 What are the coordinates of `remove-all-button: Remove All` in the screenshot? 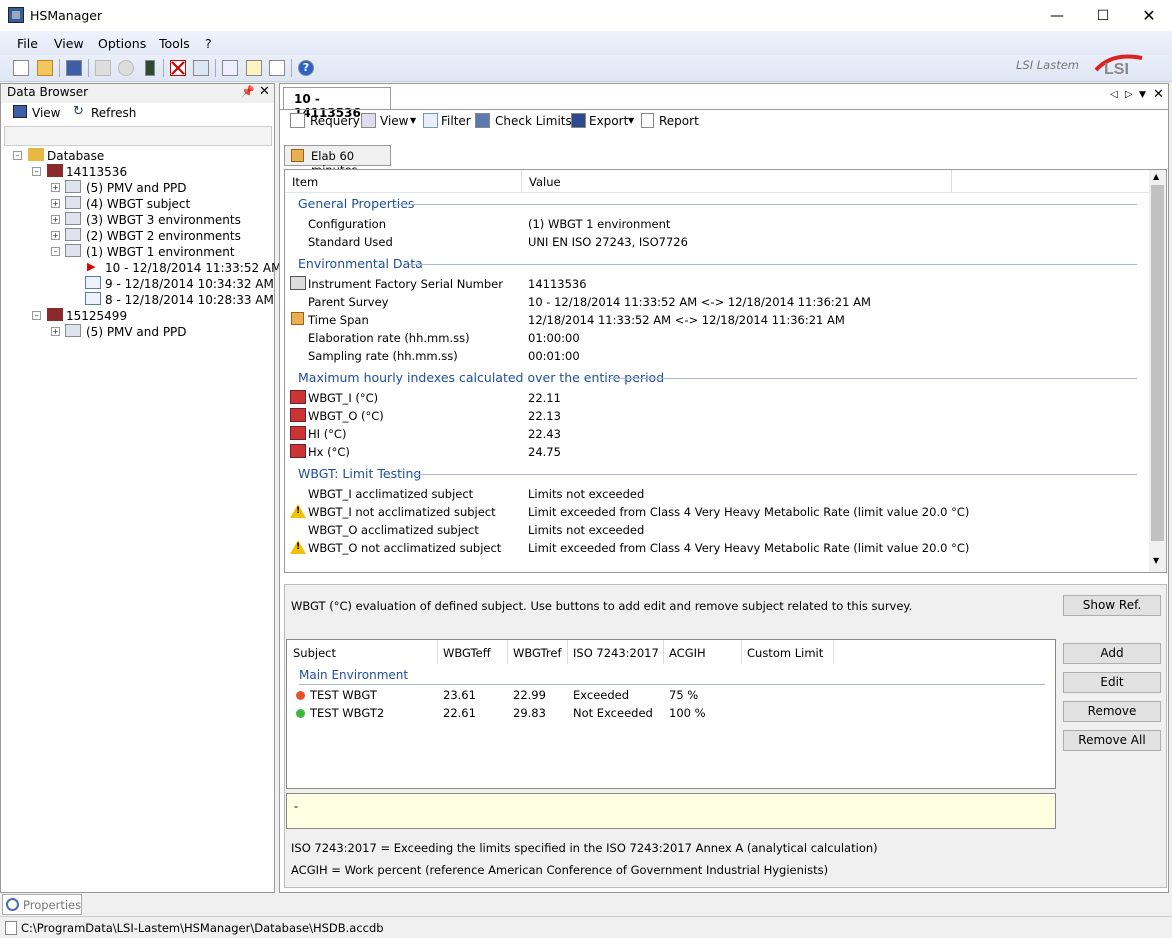 It's located at (1112, 740).